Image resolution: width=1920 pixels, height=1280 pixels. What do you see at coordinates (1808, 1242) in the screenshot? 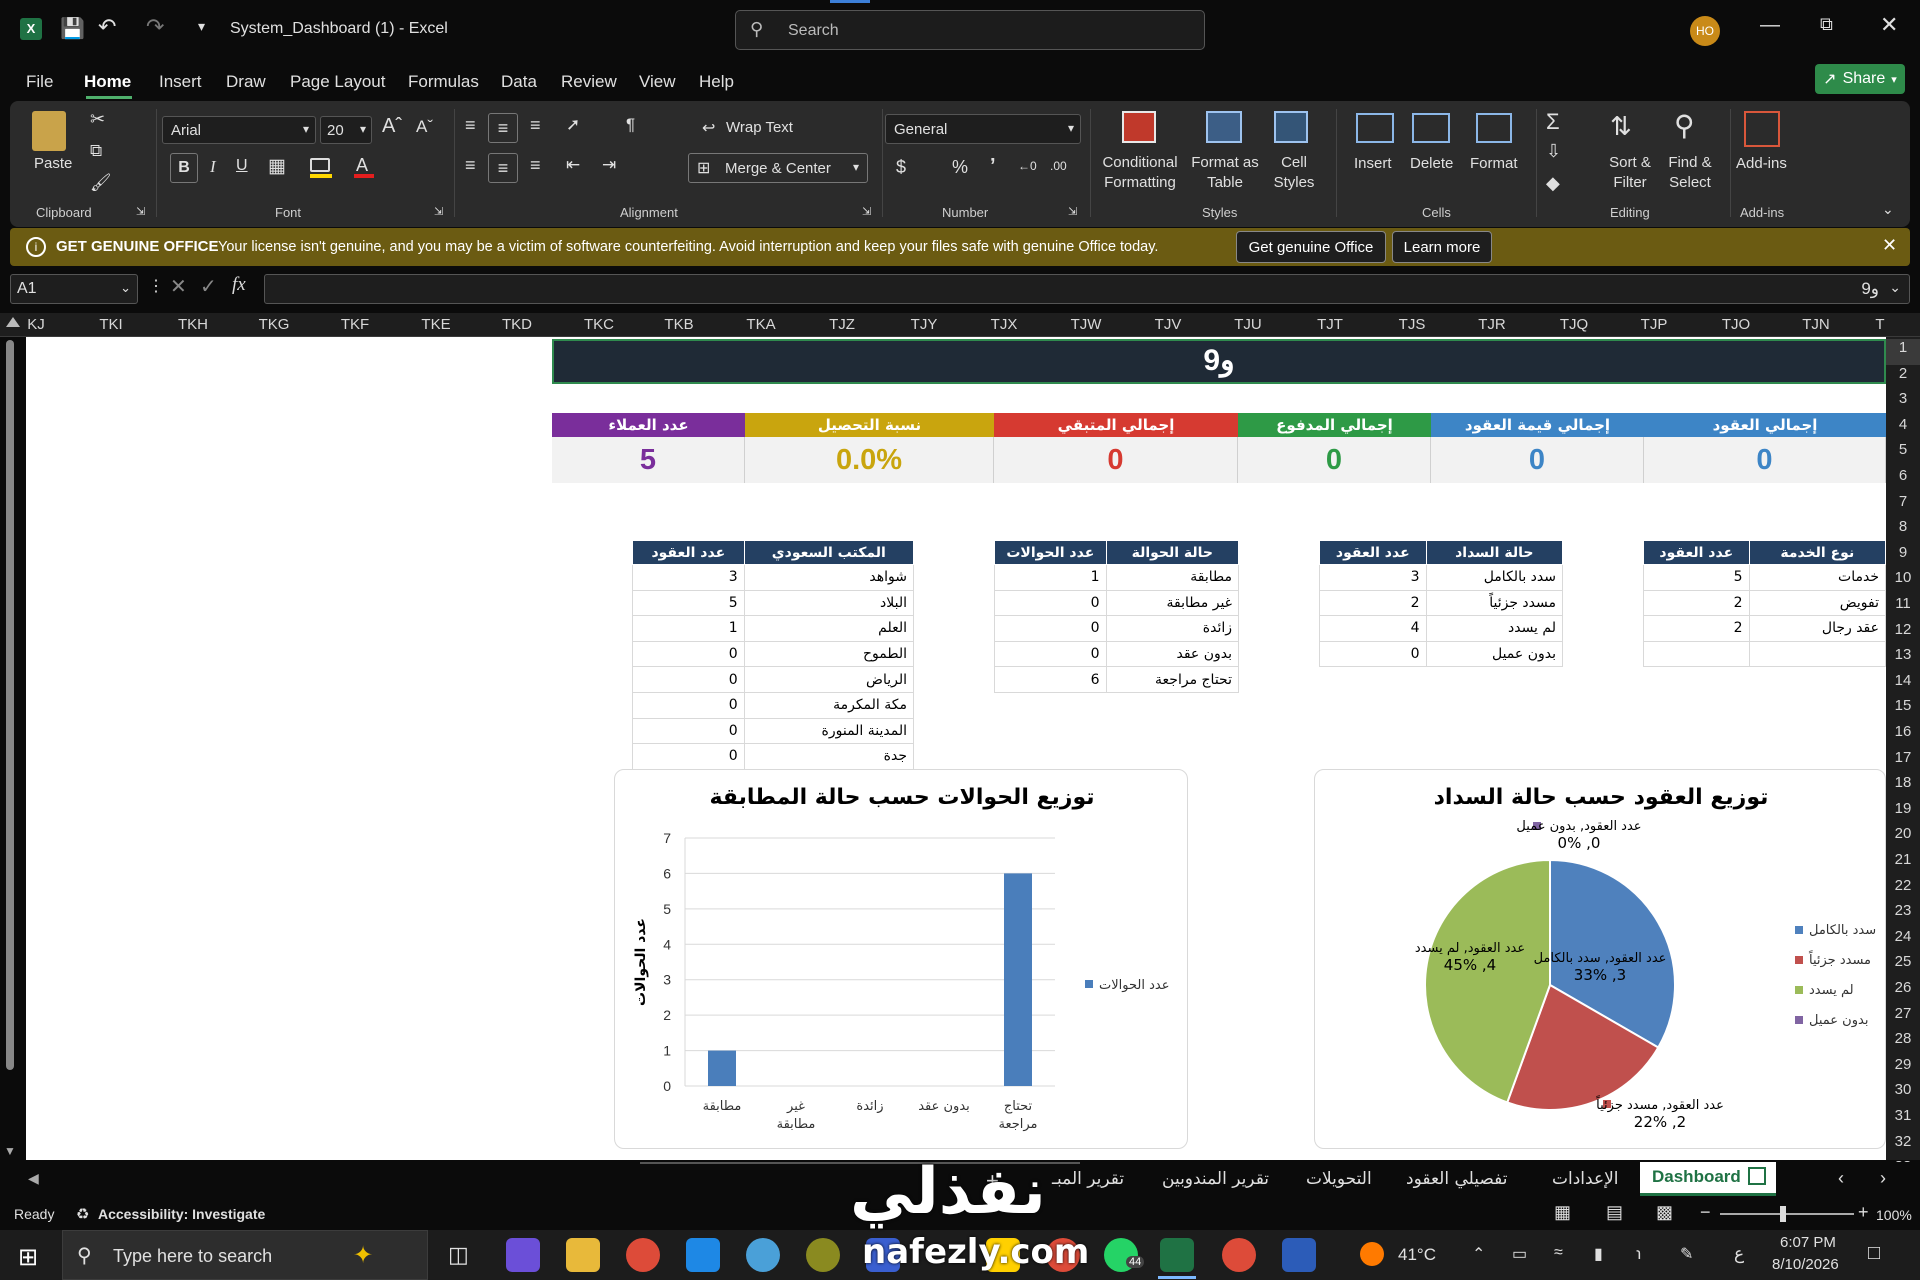
I see `clock-time: 6:07 PM` at bounding box center [1808, 1242].